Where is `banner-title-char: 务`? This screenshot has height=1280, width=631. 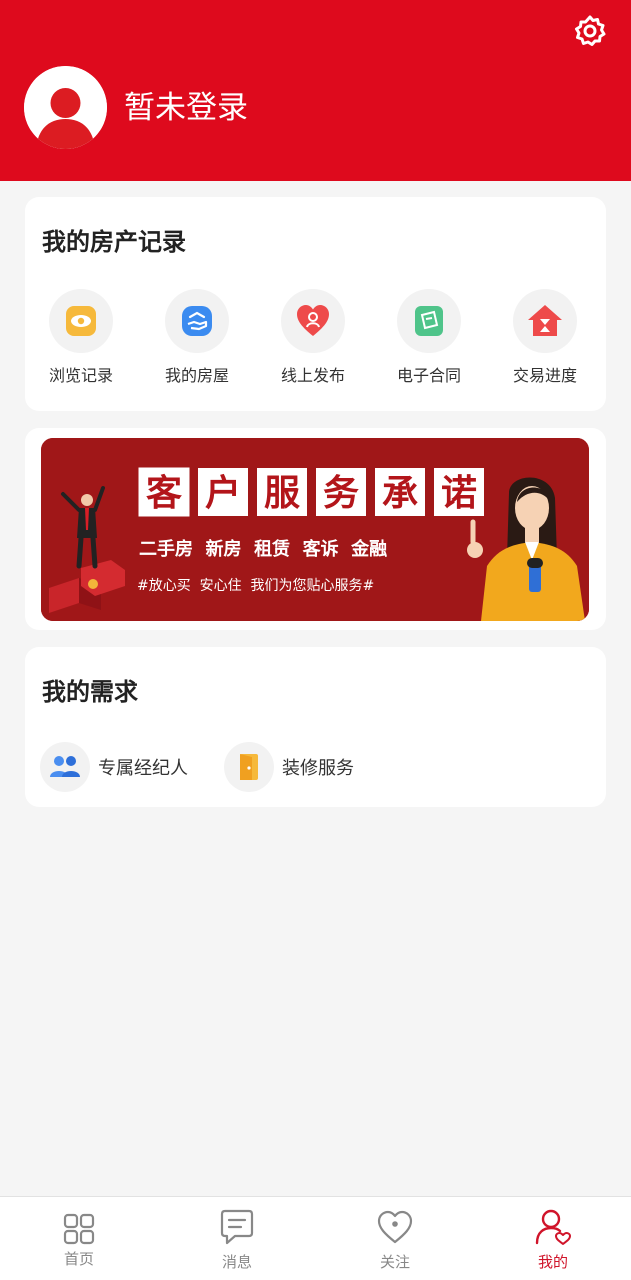
banner-title-char: 务 is located at coordinates (341, 493).